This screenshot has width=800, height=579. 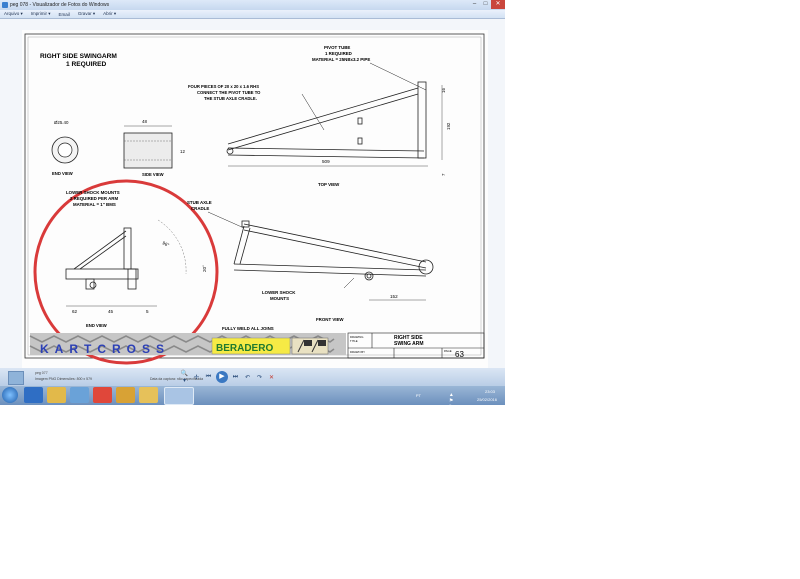 What do you see at coordinates (200, 208) in the screenshot?
I see `stub-axle-label-2: CRADLE` at bounding box center [200, 208].